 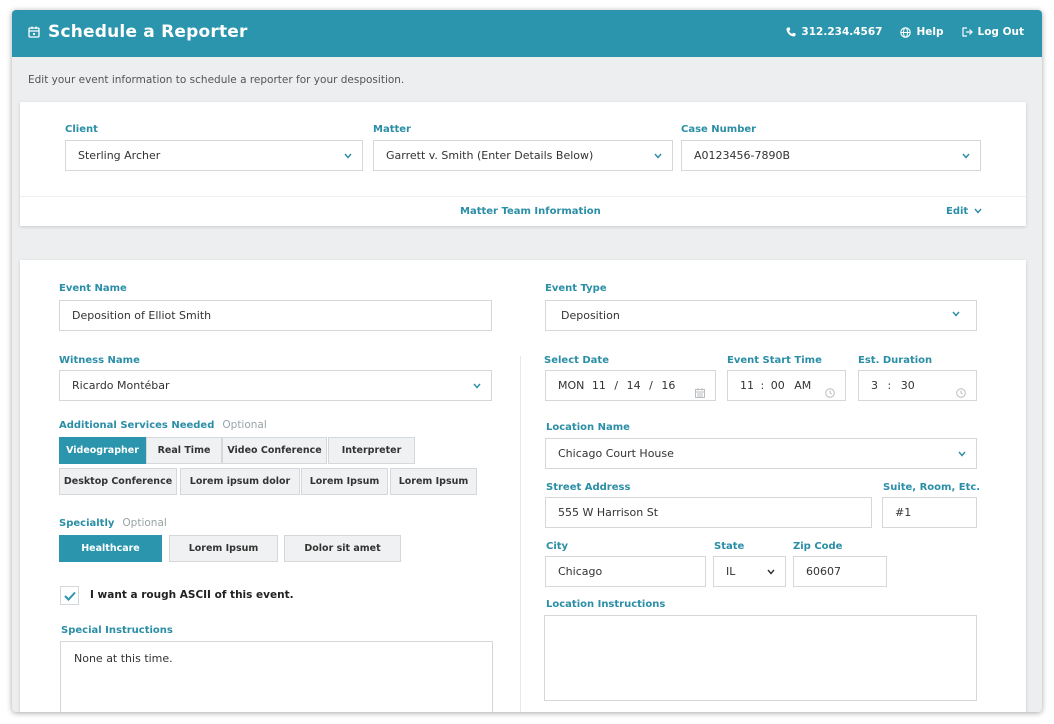 I want to click on page-title: Schedule a Reporter, so click(x=148, y=32).